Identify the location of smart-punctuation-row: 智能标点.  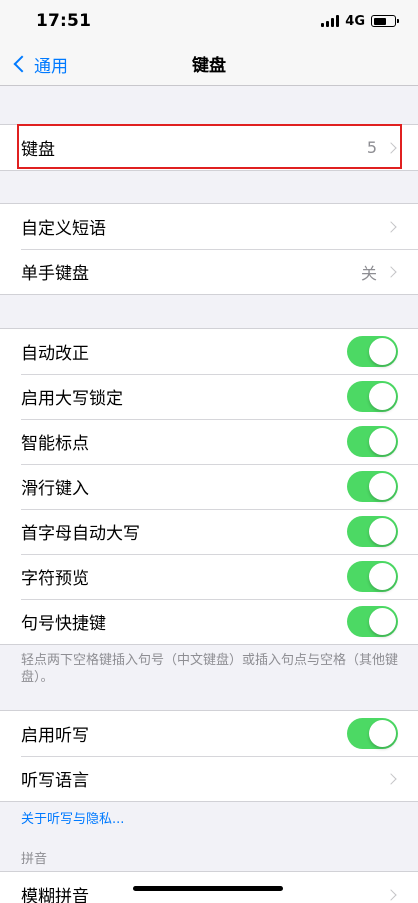
(209, 441).